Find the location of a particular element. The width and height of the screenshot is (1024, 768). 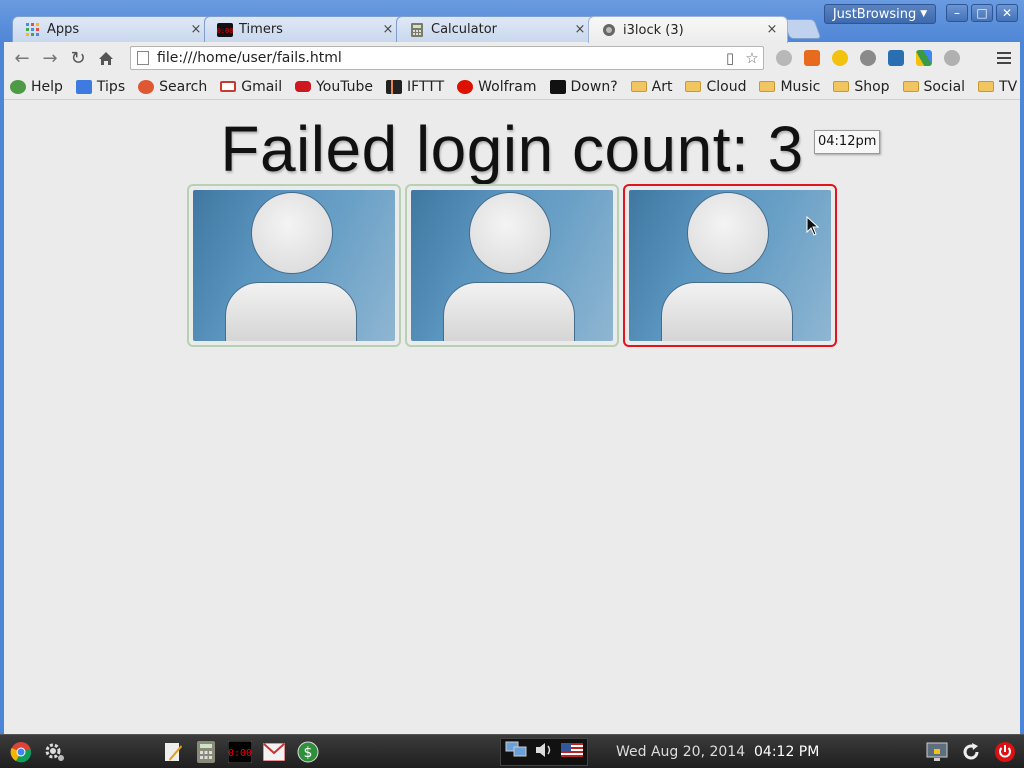

extensions-area is located at coordinates (868, 58).